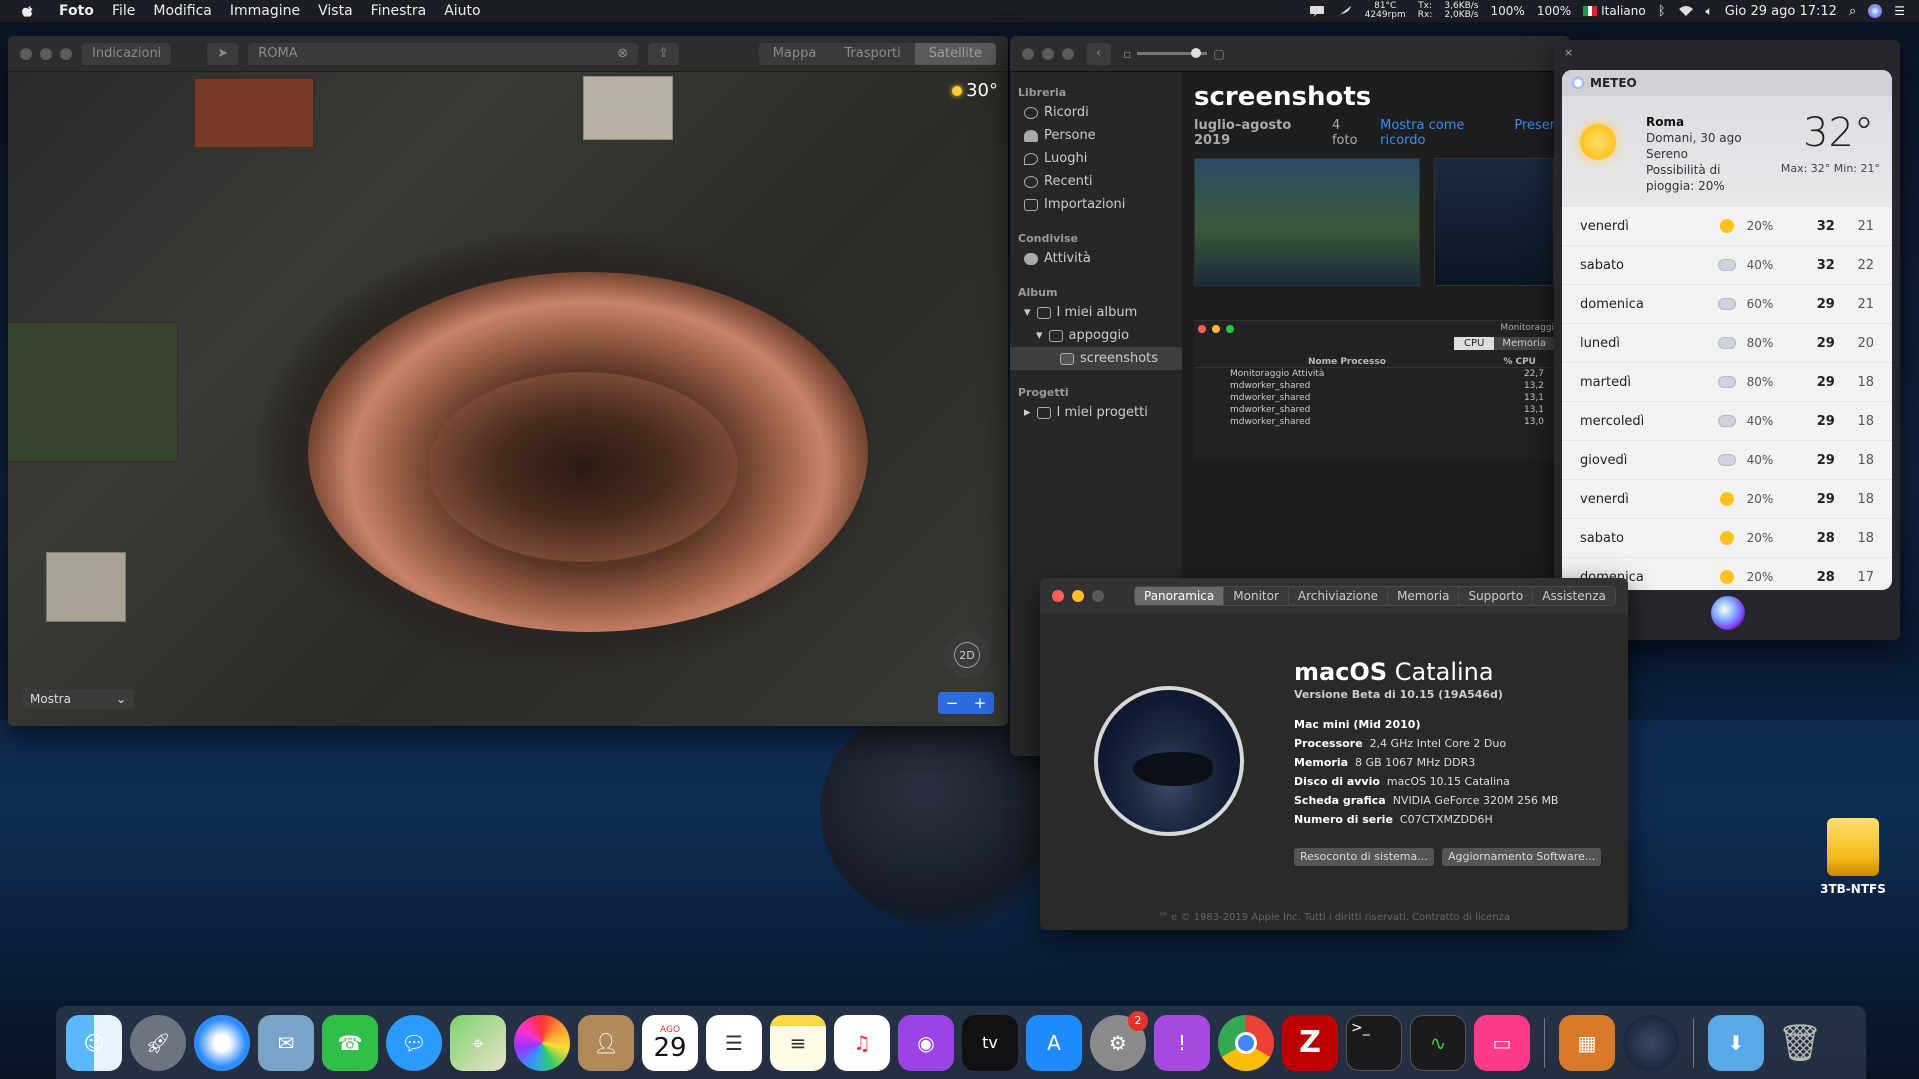 This screenshot has width=1919, height=1079. Describe the element at coordinates (1662, 11) in the screenshot. I see `bluetooth-icon: ᛒ` at that location.